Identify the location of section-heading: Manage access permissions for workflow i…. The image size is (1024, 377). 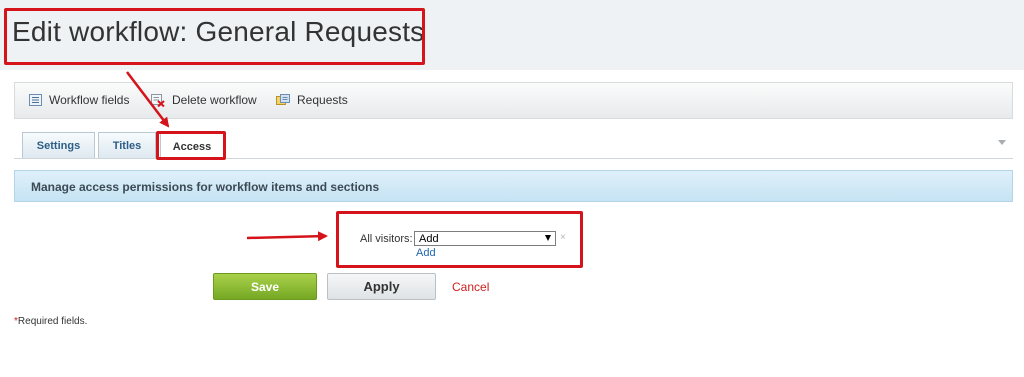
(513, 186).